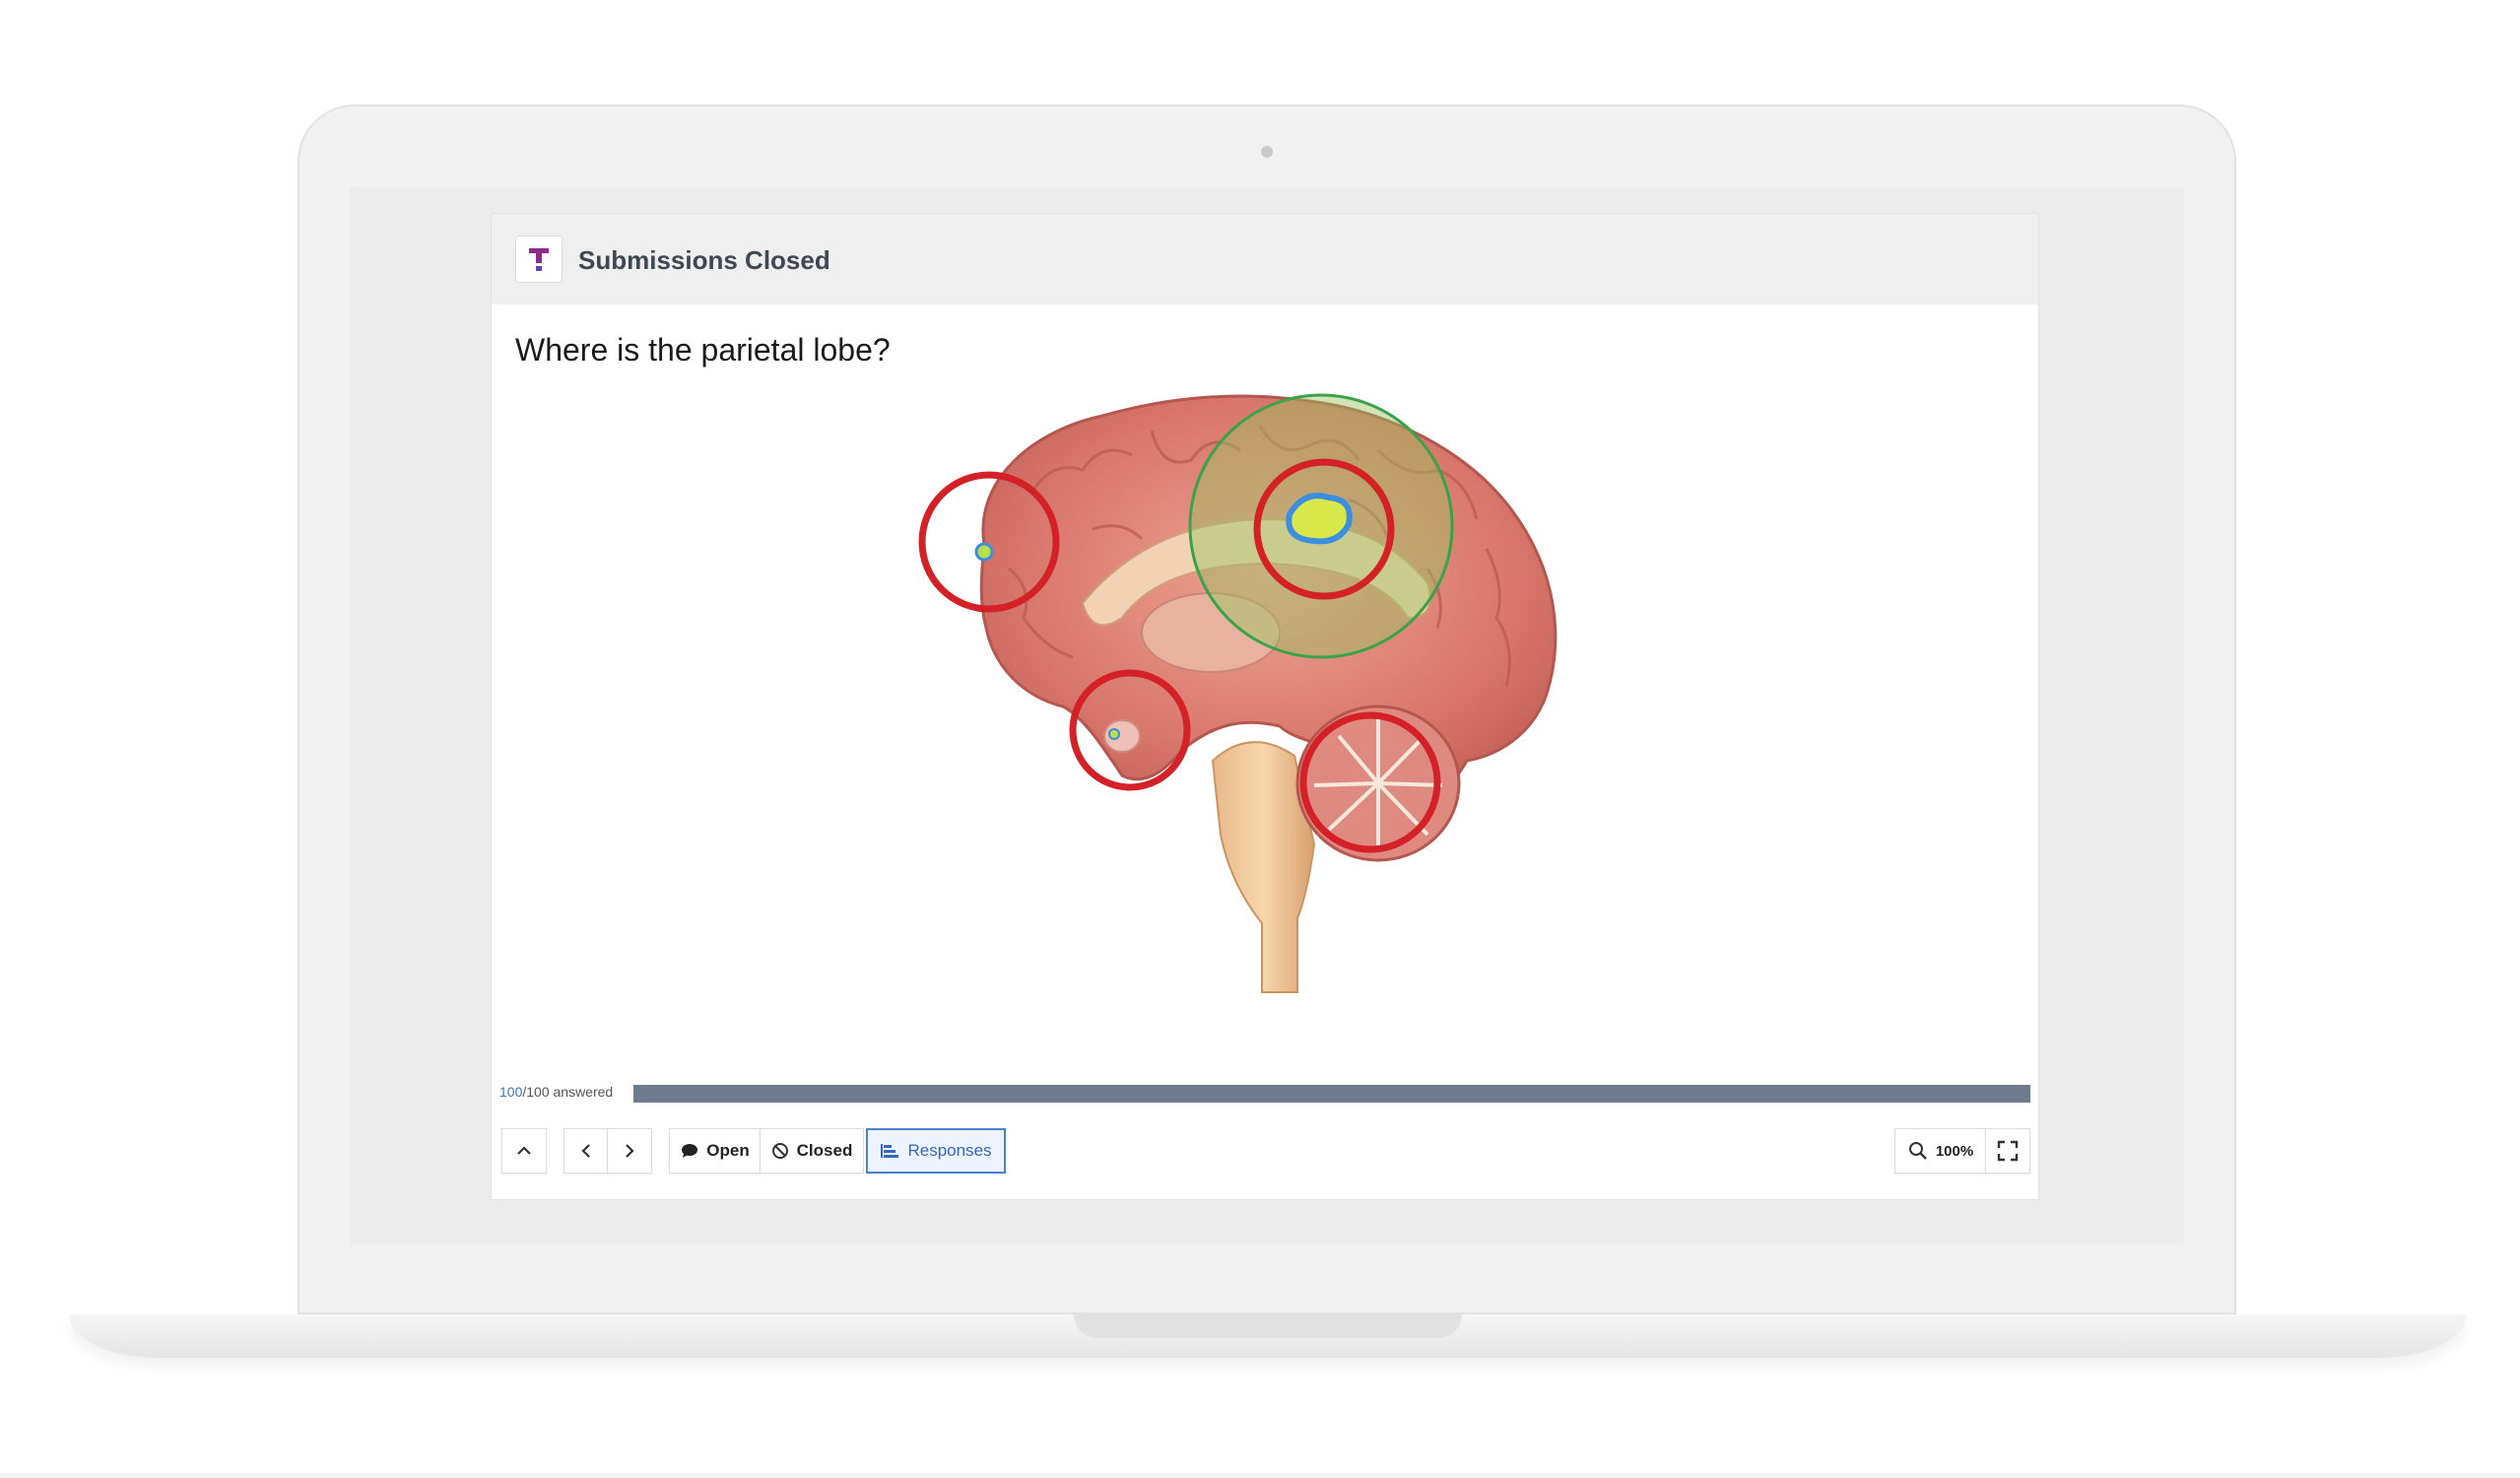 Image resolution: width=2520 pixels, height=1478 pixels. What do you see at coordinates (949, 1150) in the screenshot?
I see `responses-label: Responses` at bounding box center [949, 1150].